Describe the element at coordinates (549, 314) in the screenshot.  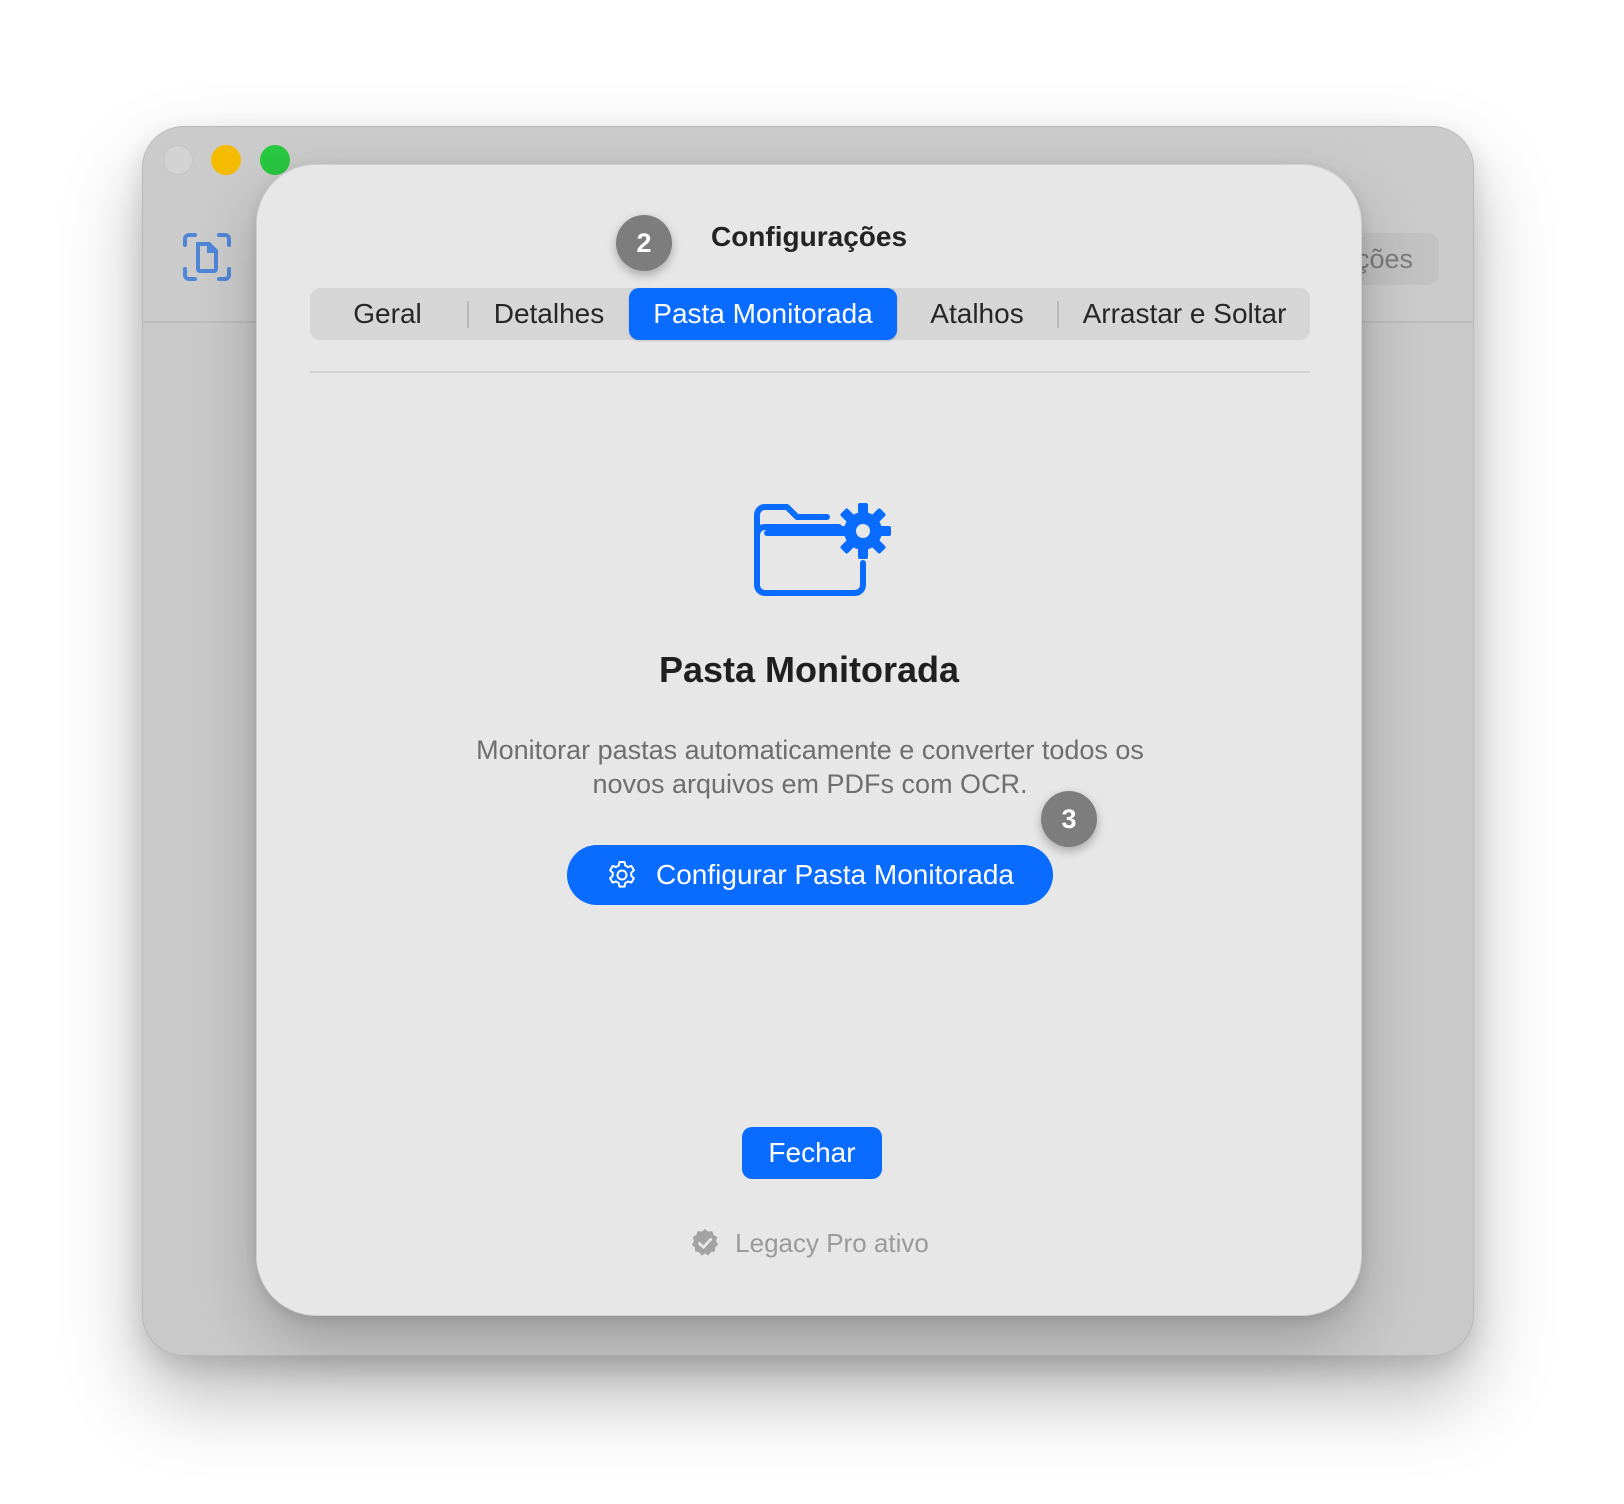
I see `tab-detalhes: Detalhes` at that location.